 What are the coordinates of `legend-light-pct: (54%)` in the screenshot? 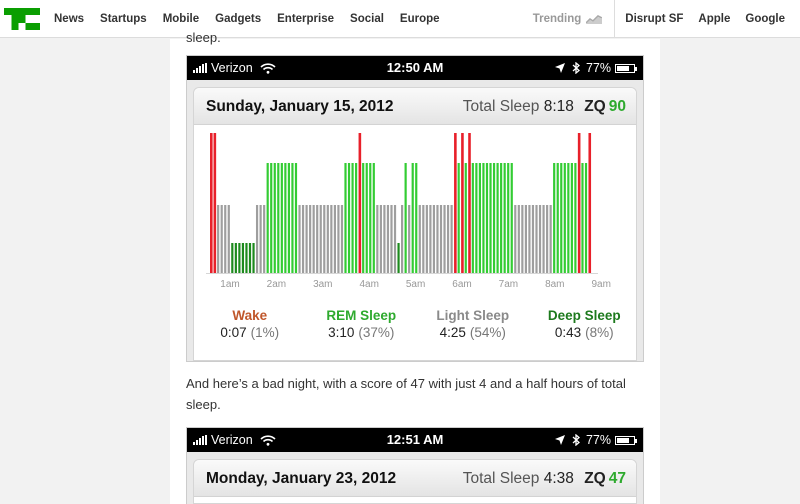 It's located at (487, 332).